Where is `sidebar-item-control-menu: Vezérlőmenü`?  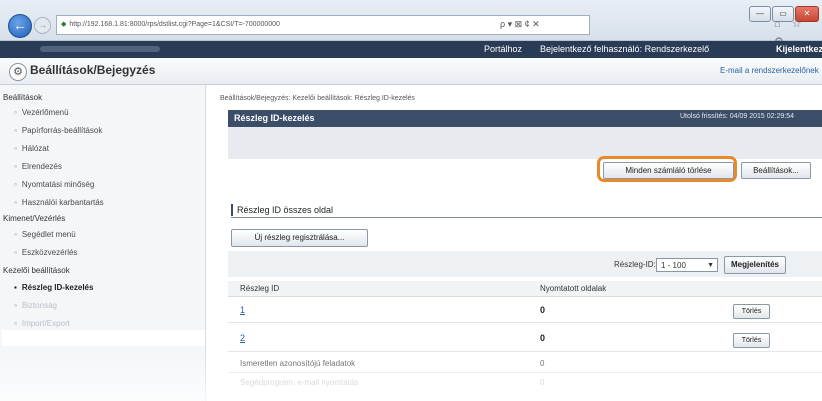 sidebar-item-control-menu: Vezérlőmenü is located at coordinates (41, 112).